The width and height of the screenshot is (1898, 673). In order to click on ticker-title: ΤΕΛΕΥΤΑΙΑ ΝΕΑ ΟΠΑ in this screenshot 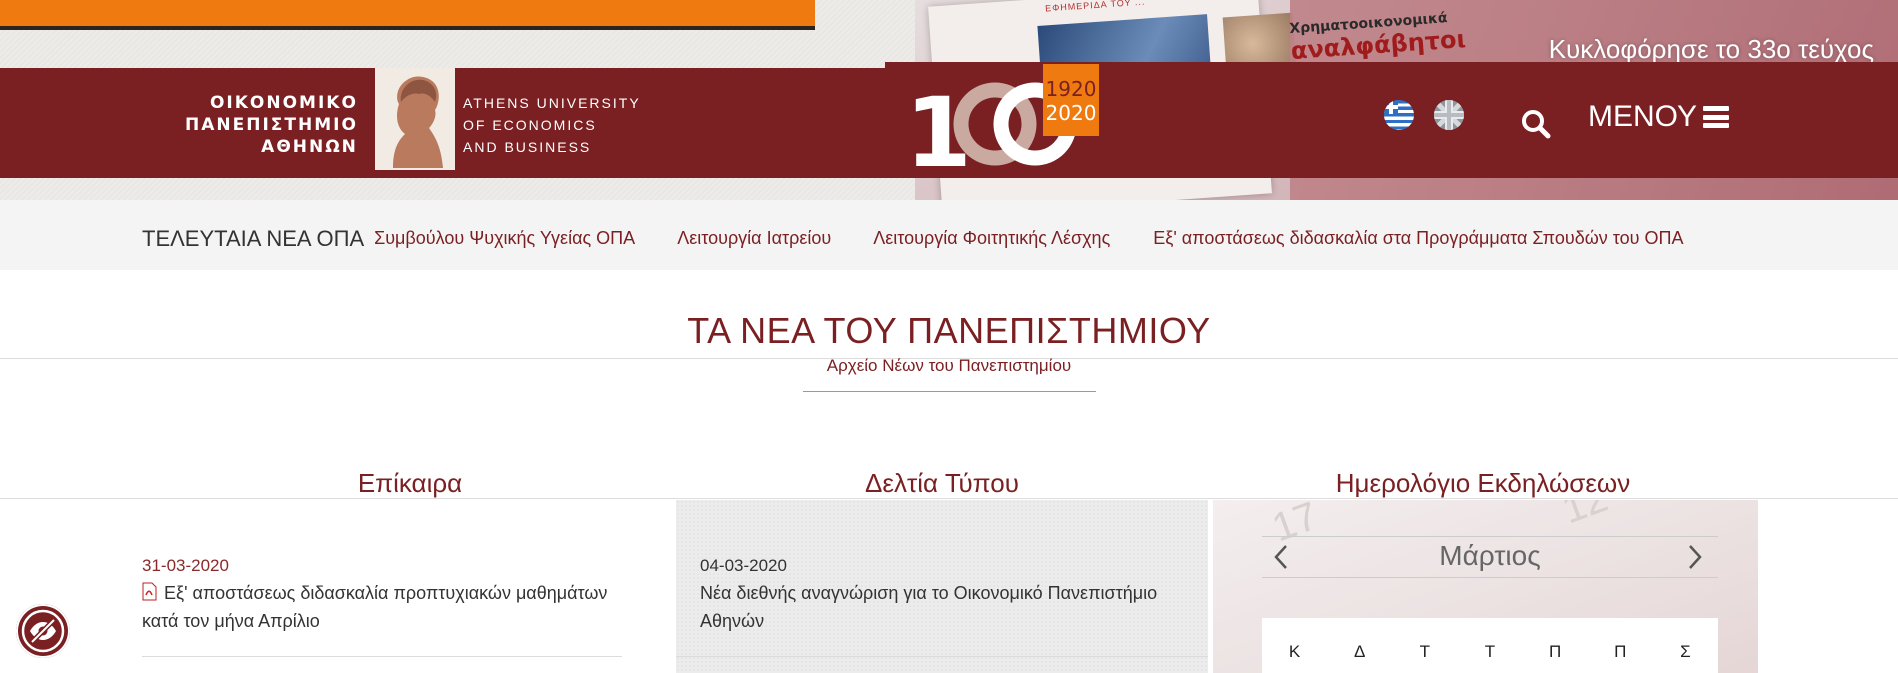, I will do `click(256, 239)`.